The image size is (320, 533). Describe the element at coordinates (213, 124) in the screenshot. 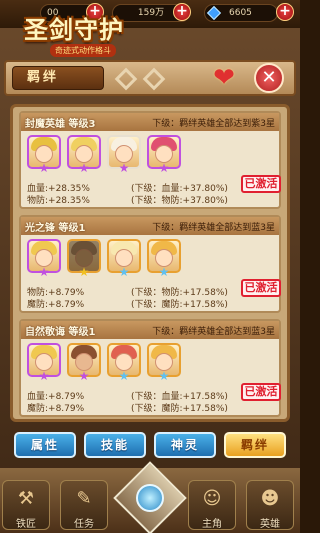

I see `bond-requirement: 下级：羁绊英雄全部达到紫3星` at that location.